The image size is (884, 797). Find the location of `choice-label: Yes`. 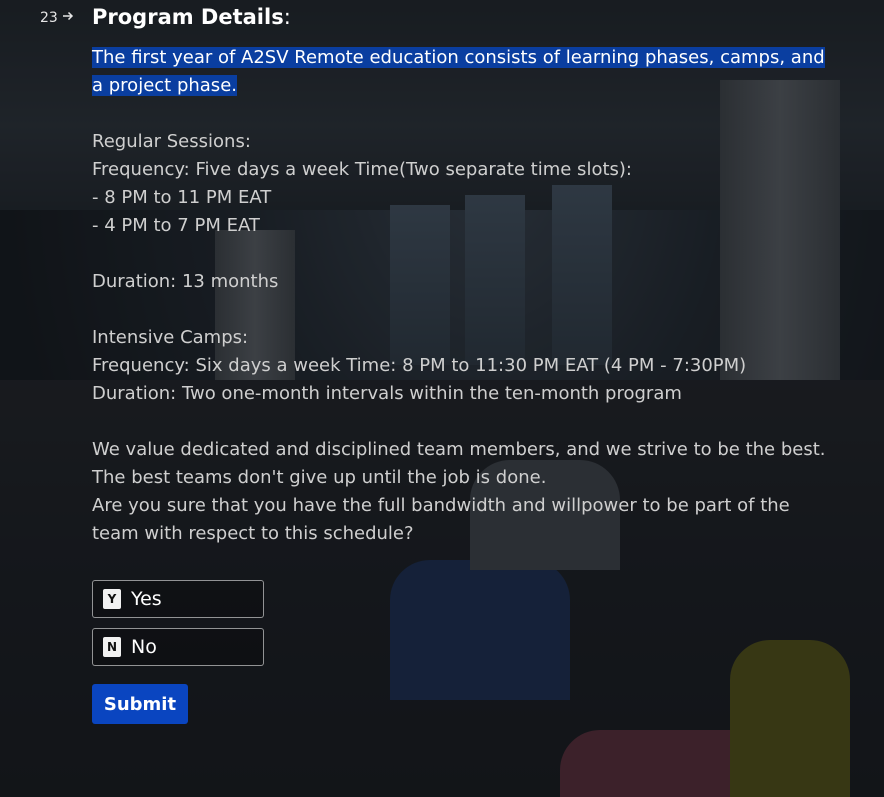

choice-label: Yes is located at coordinates (146, 599).